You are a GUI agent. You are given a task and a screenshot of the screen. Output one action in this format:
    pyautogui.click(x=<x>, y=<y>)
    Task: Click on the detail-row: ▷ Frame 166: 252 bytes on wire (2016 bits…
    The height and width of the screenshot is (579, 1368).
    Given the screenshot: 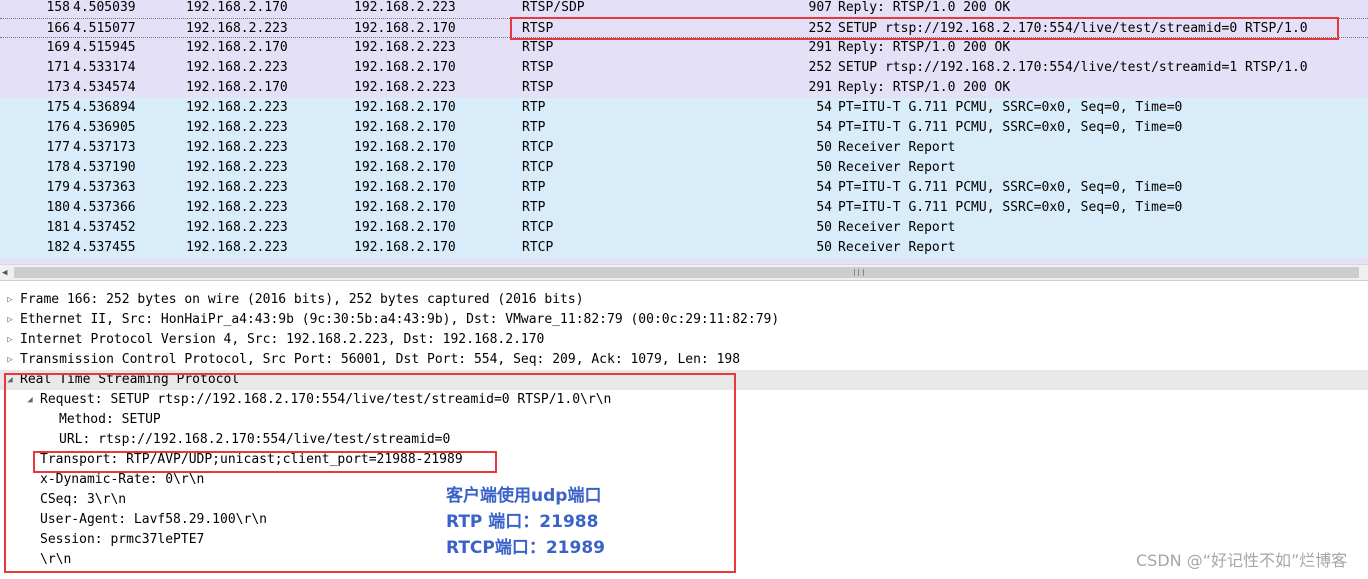 What is the action you would take?
    pyautogui.click(x=684, y=300)
    